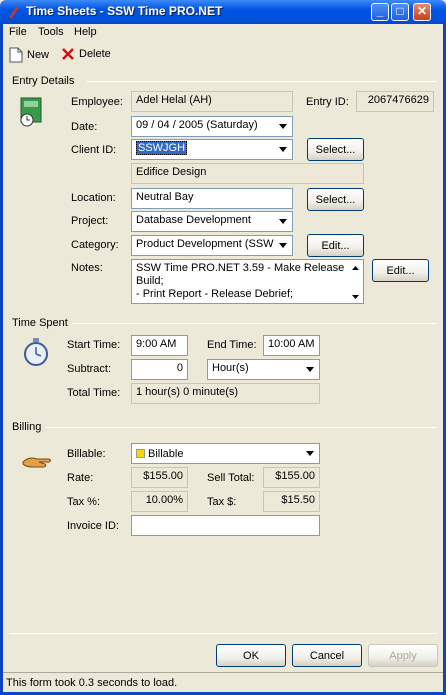 This screenshot has width=446, height=695. I want to click on sell-total-field: $155.00, so click(291, 477).